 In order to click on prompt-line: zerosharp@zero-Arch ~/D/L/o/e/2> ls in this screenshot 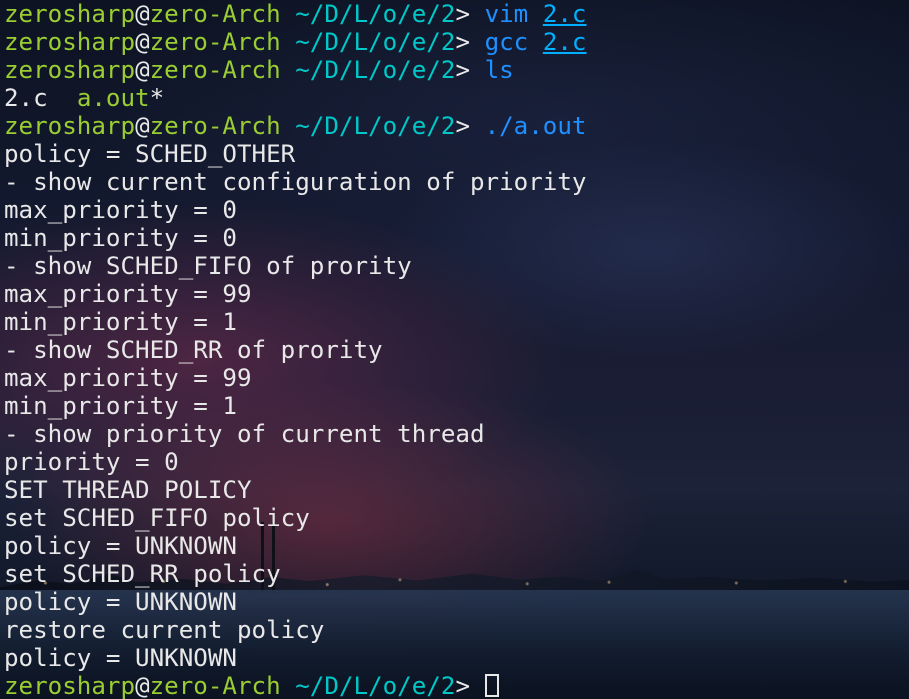, I will do `click(456, 70)`.